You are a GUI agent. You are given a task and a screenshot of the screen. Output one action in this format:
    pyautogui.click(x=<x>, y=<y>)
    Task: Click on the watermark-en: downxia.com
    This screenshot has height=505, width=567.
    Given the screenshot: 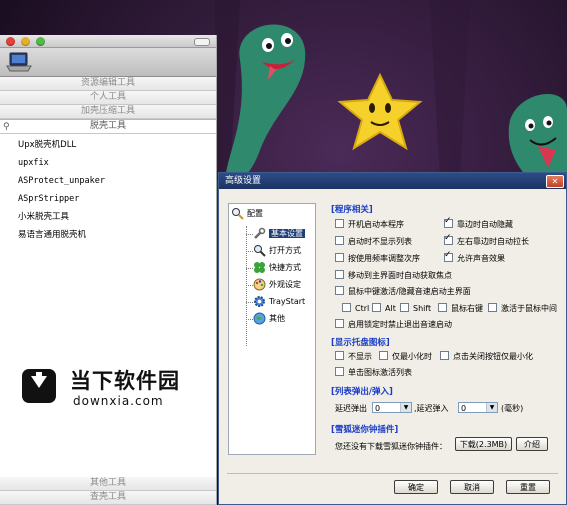 What is the action you would take?
    pyautogui.click(x=118, y=401)
    